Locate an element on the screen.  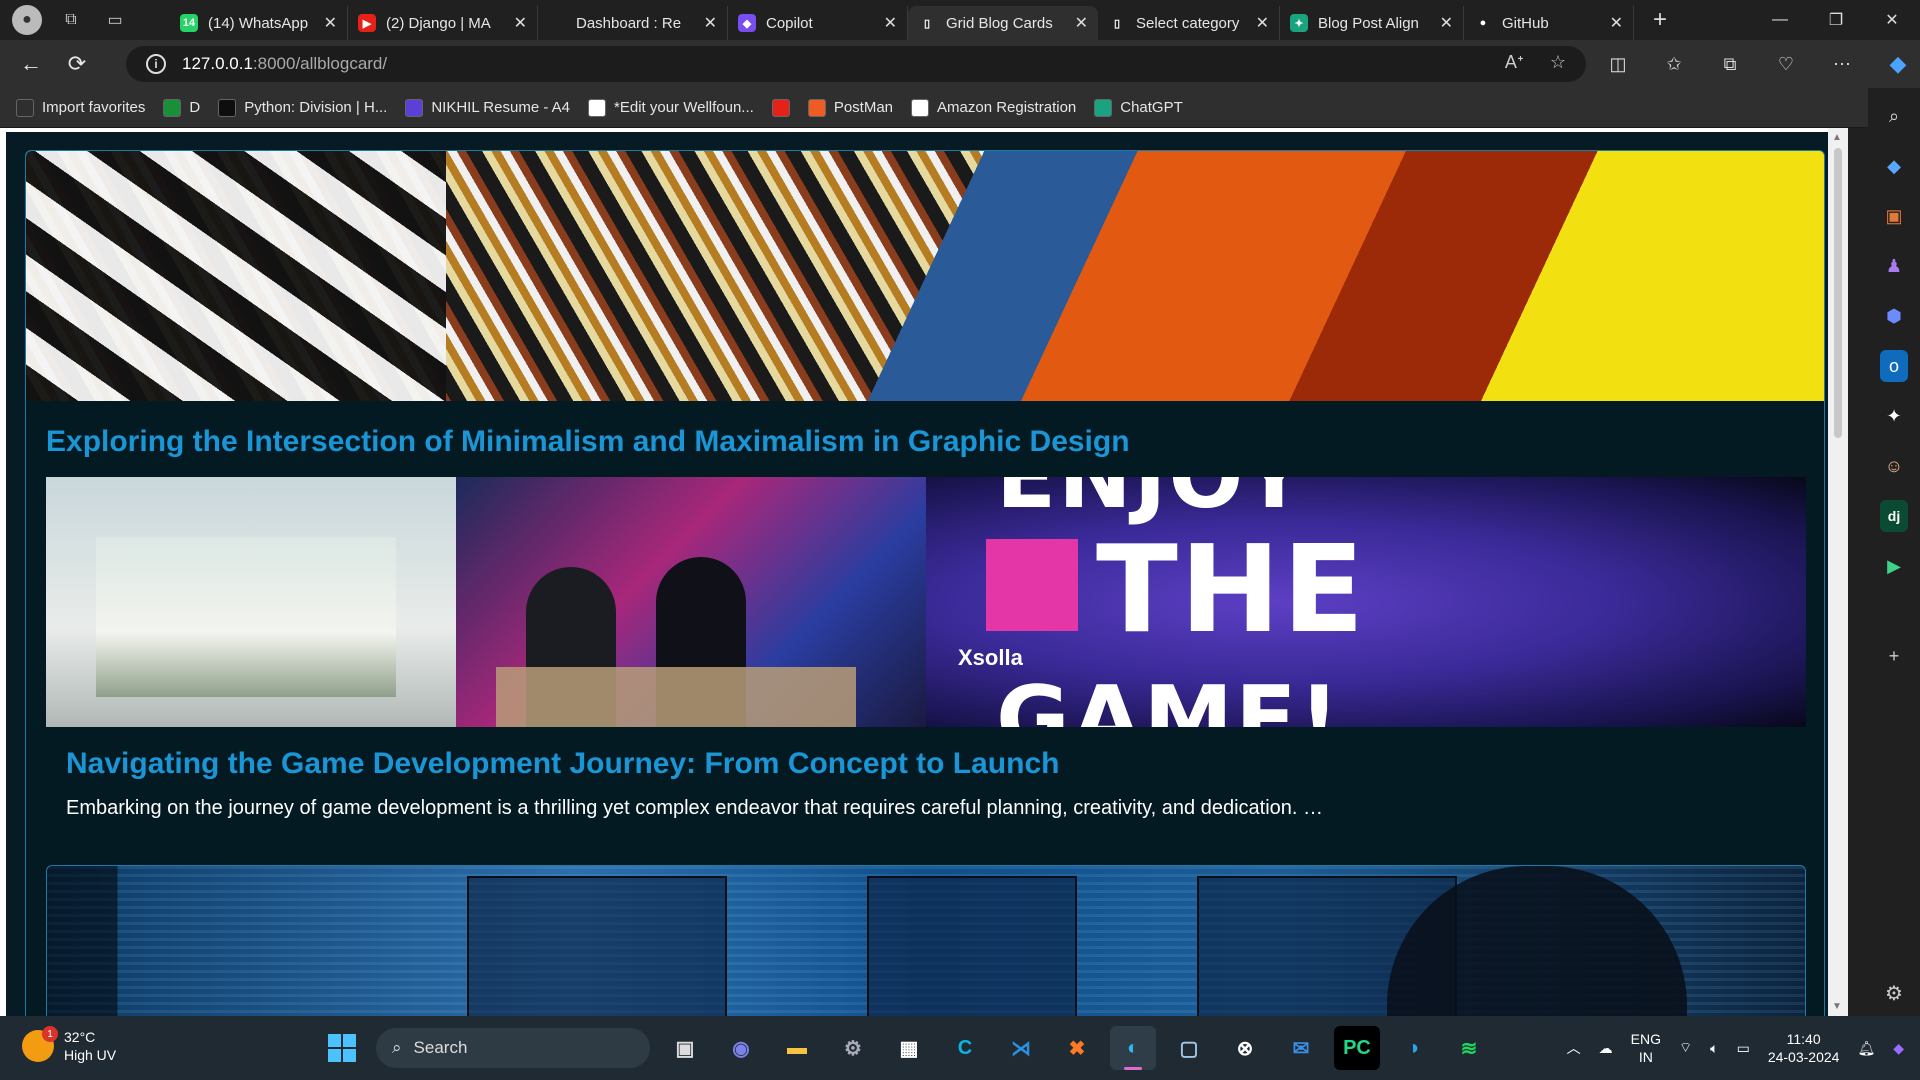
minimize-icon: — is located at coordinates (1780, 20).